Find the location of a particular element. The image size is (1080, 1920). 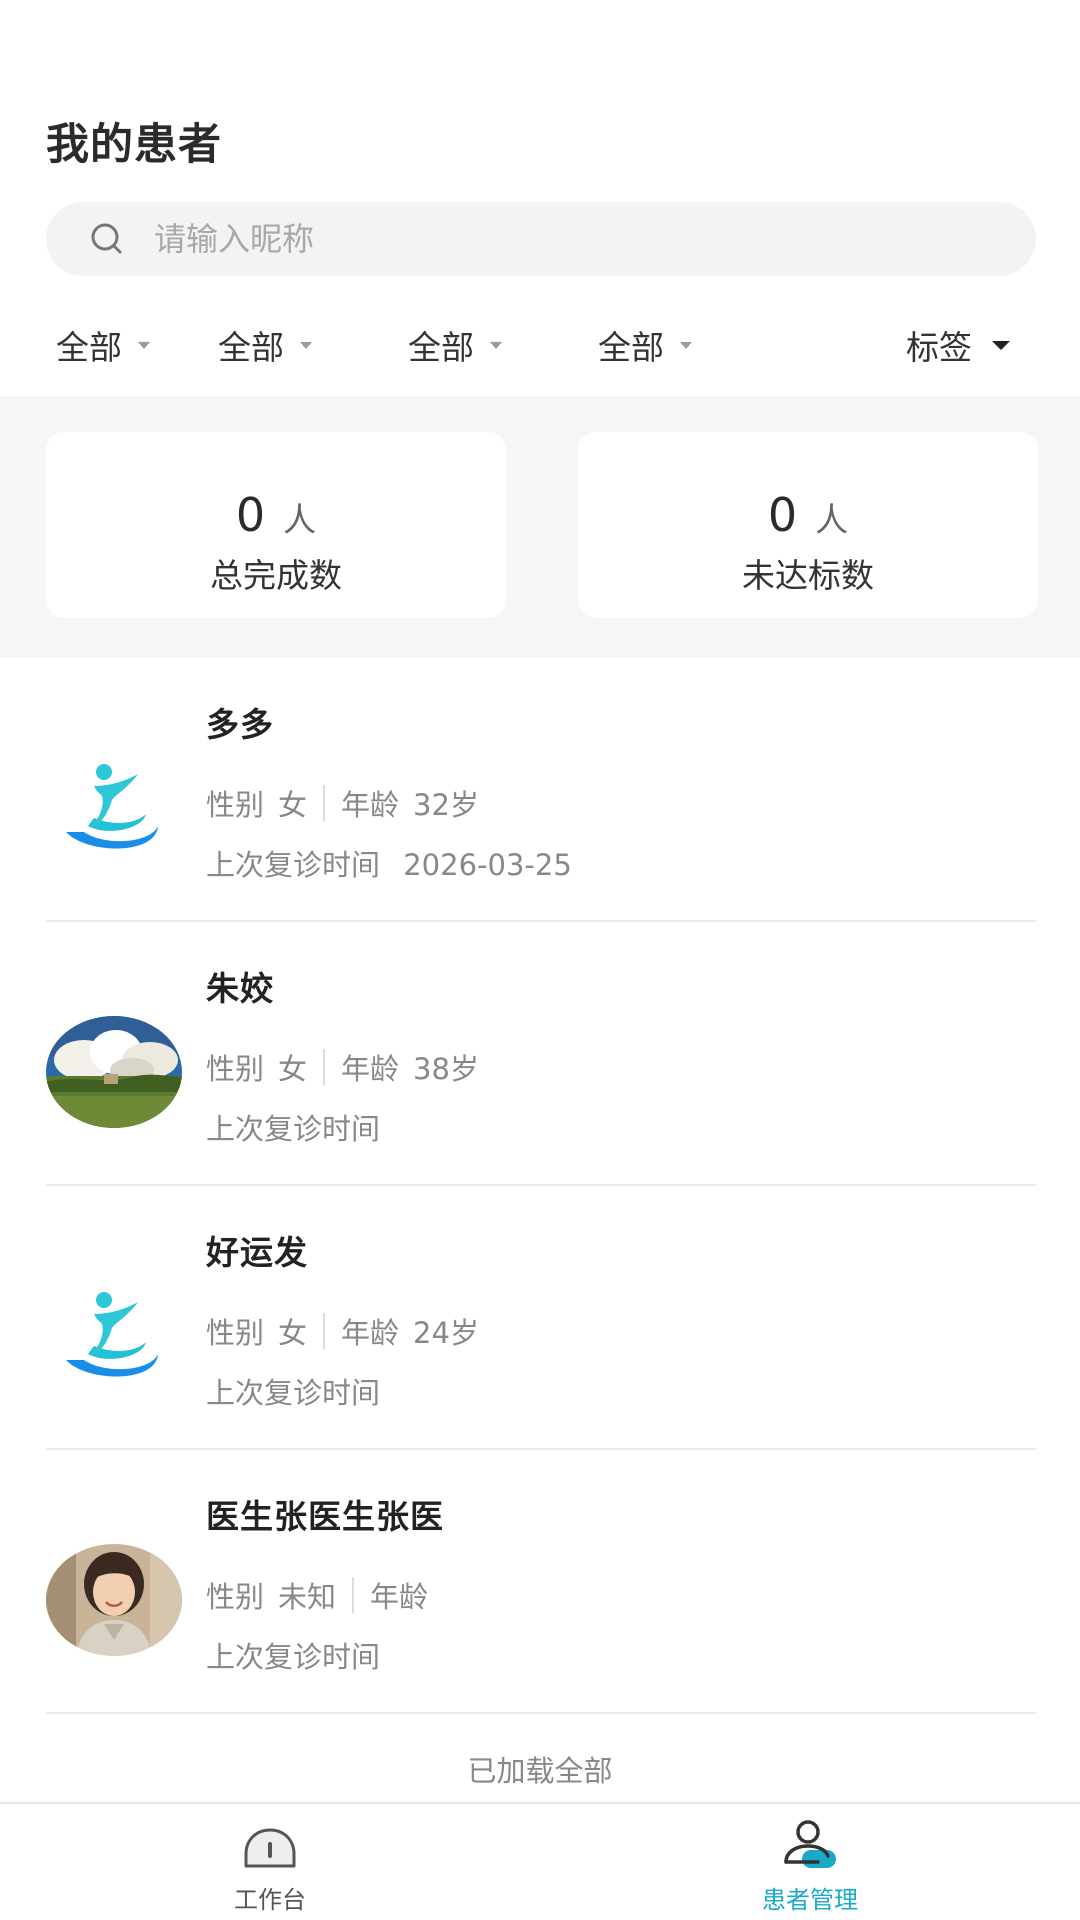

bottom-navigation: 工作台 患者管理 is located at coordinates (540, 1861).